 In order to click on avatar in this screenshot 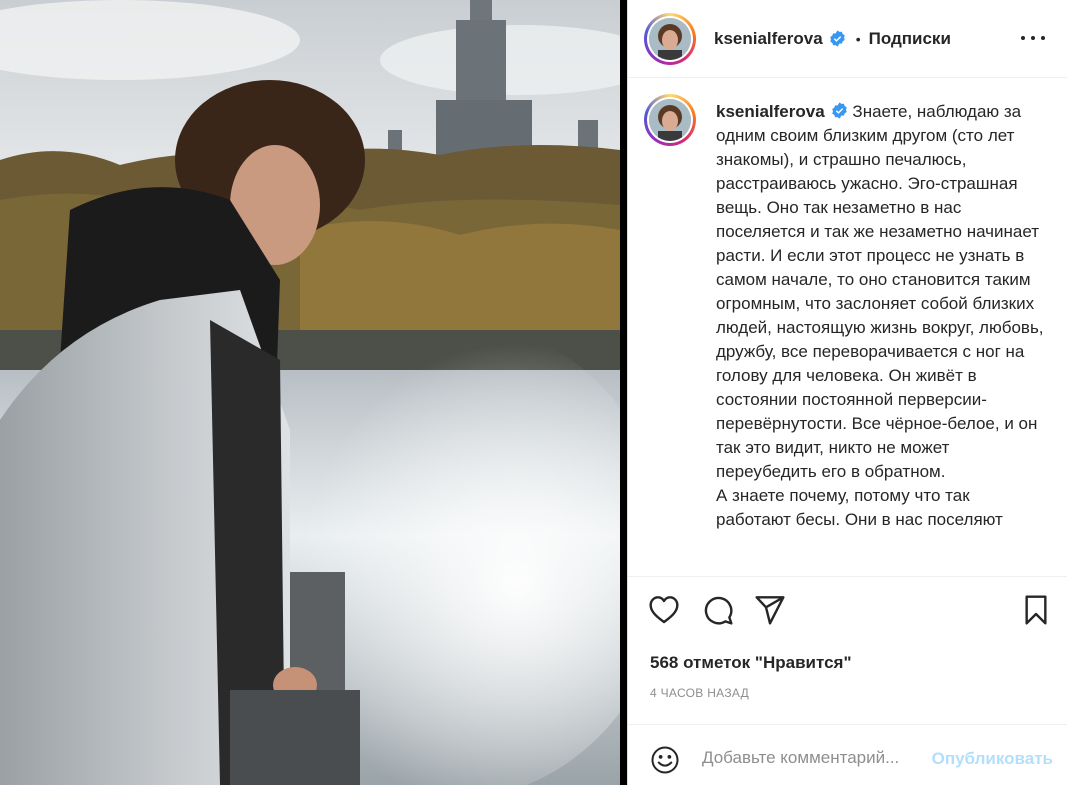, I will do `click(670, 38)`.